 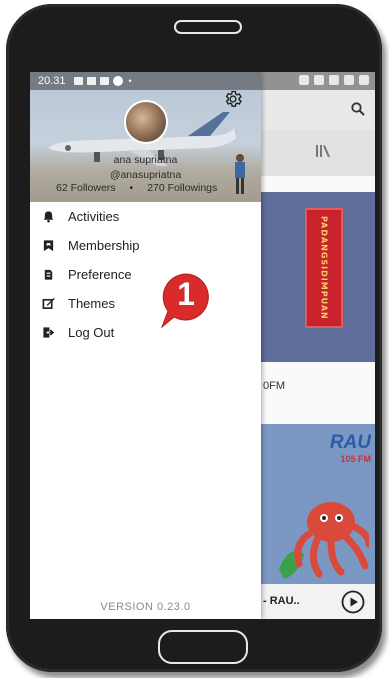 I want to click on octopus-illustration, so click(x=324, y=540).